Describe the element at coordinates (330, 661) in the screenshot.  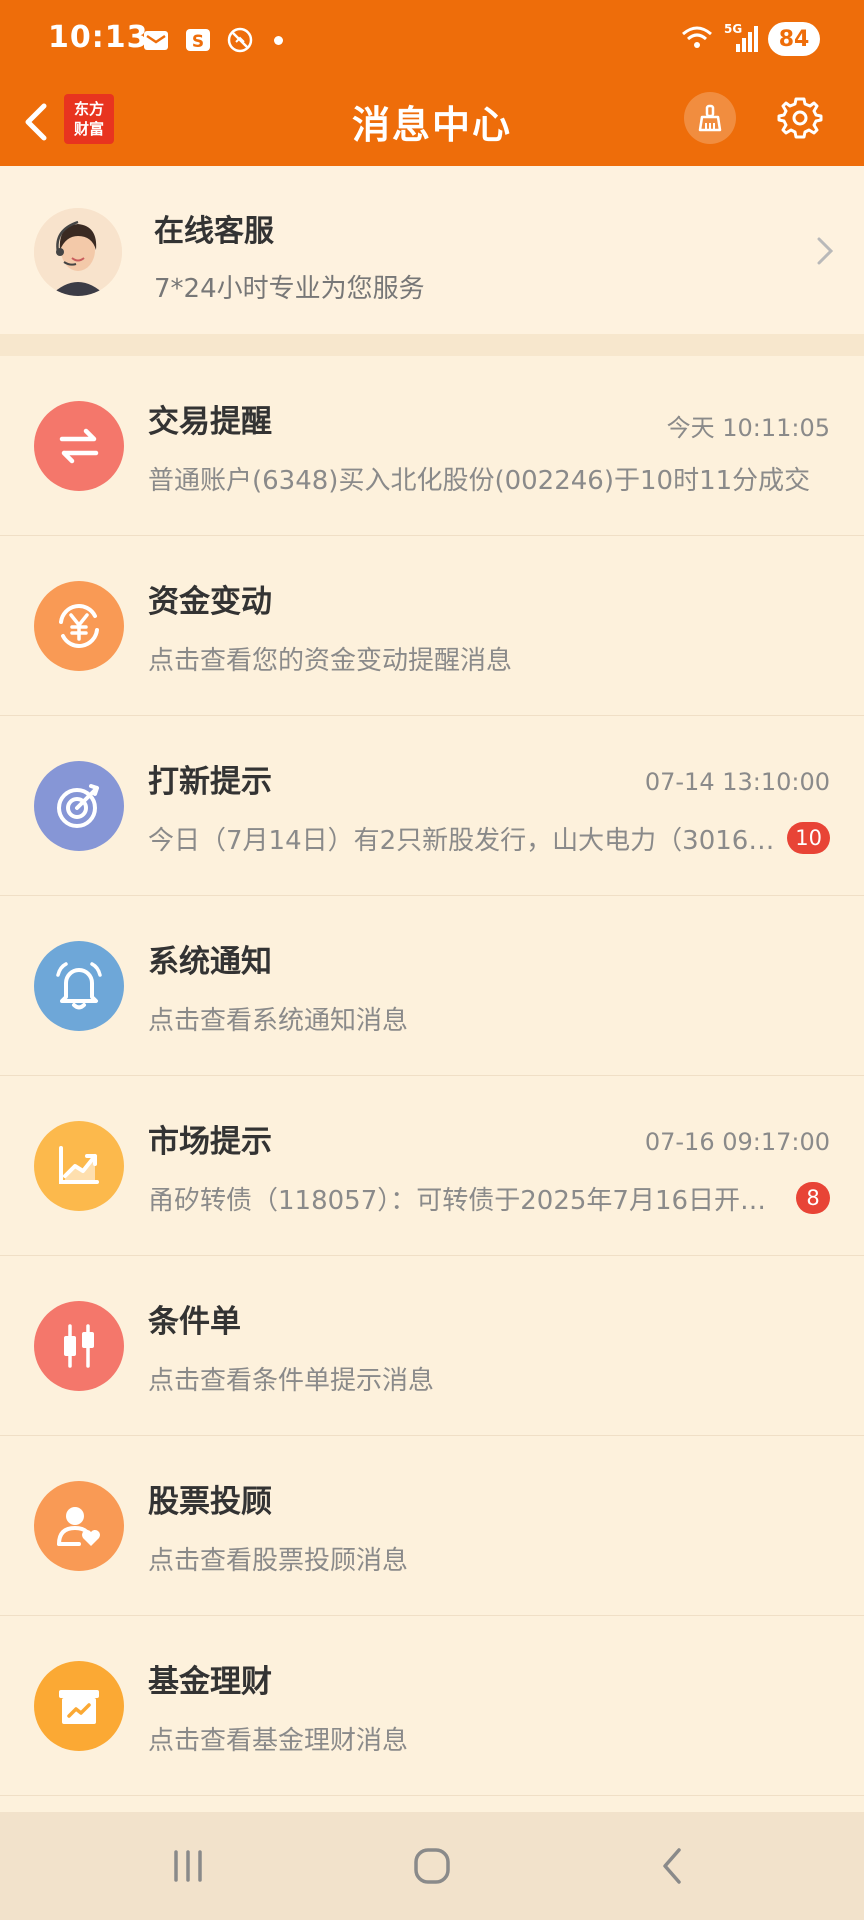
I see `item-description: 点击查看您的资金变动提醒消息` at that location.